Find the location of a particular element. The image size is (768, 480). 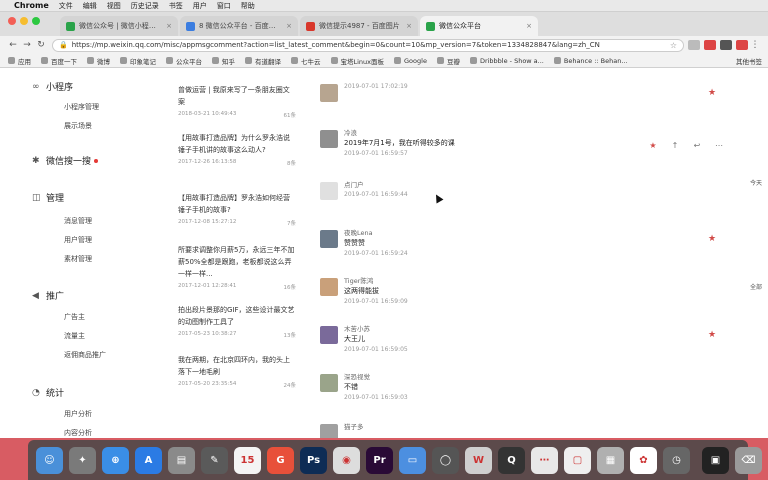

nav-item: 广告主 is located at coordinates (74, 317).